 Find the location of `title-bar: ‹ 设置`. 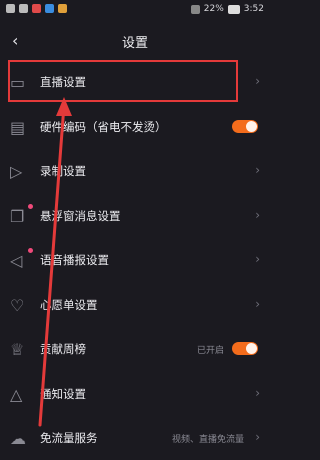

title-bar: ‹ 设置 is located at coordinates (135, 42).